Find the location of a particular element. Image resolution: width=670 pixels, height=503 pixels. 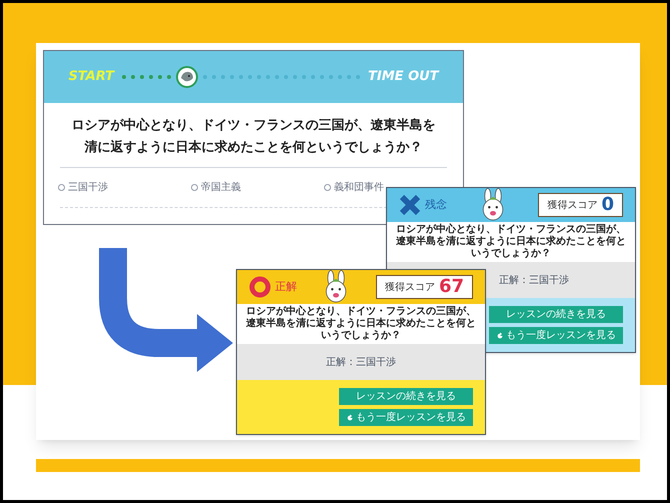

result-status: 正解 is located at coordinates (286, 286).